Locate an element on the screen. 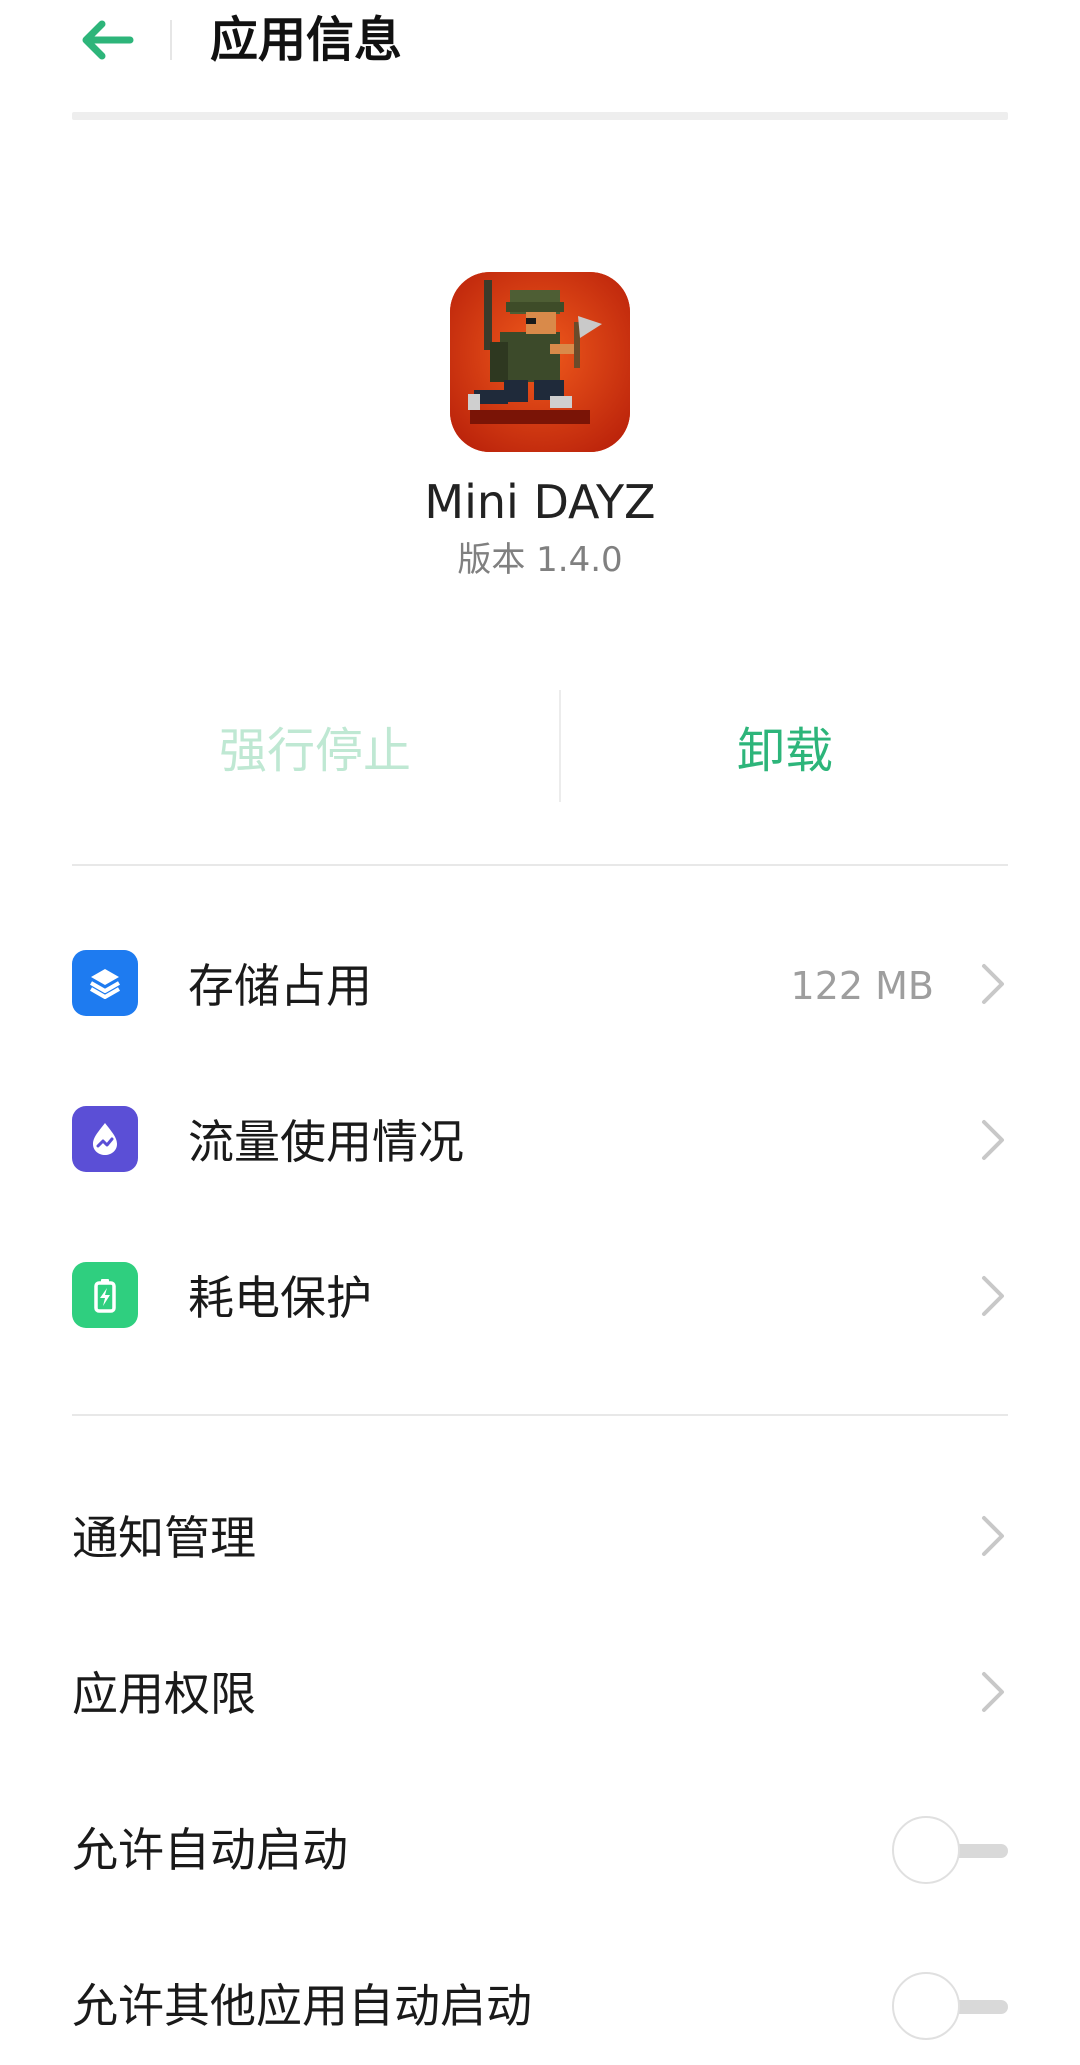  arrow-left-icon is located at coordinates (108, 40).